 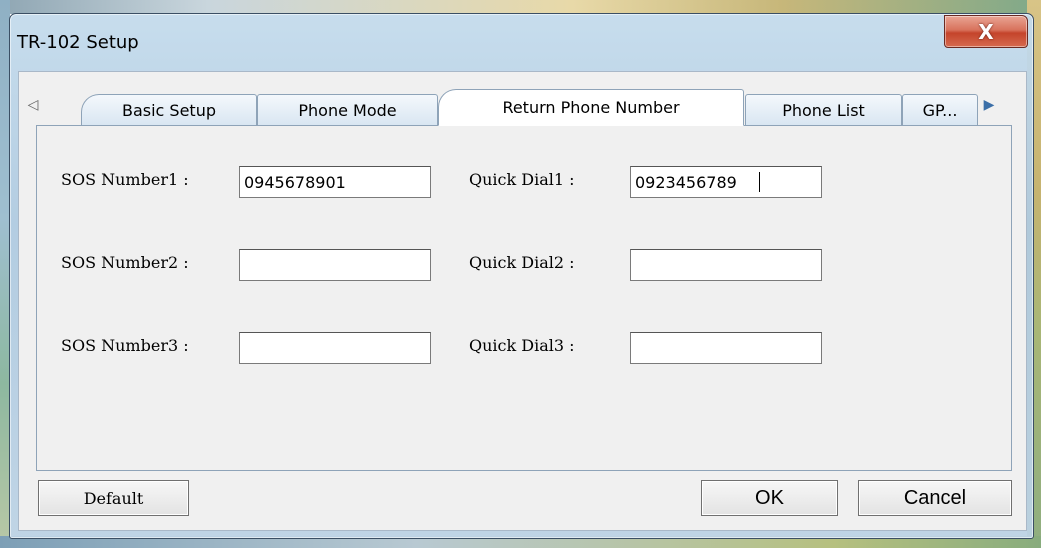 I want to click on close-icon: X, so click(x=986, y=31).